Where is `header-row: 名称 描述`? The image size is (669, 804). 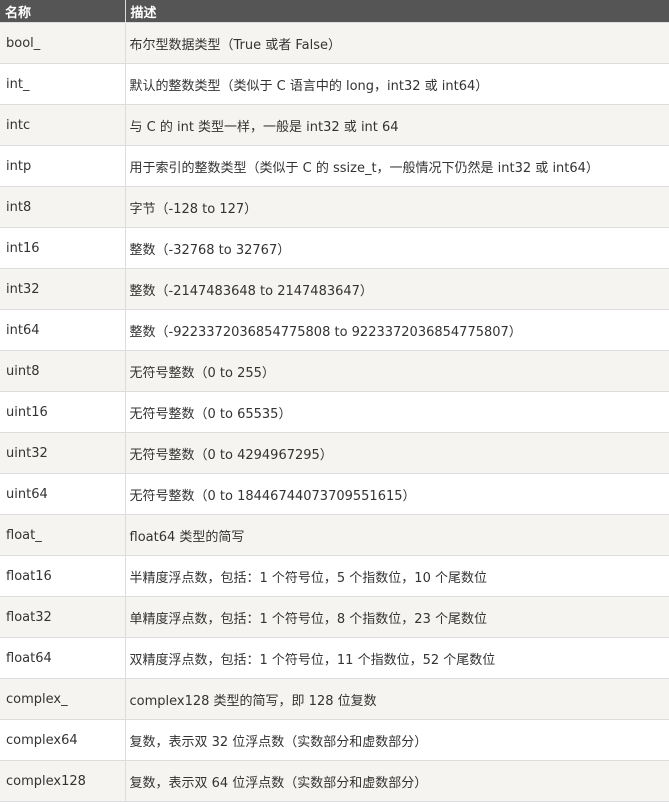 header-row: 名称 描述 is located at coordinates (334, 11).